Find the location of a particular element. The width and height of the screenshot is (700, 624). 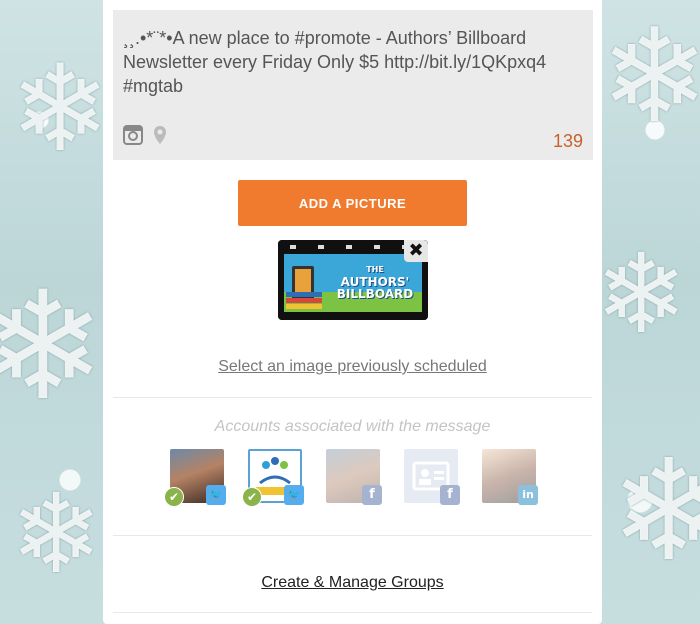

account-facebook-page: f is located at coordinates (432, 477).